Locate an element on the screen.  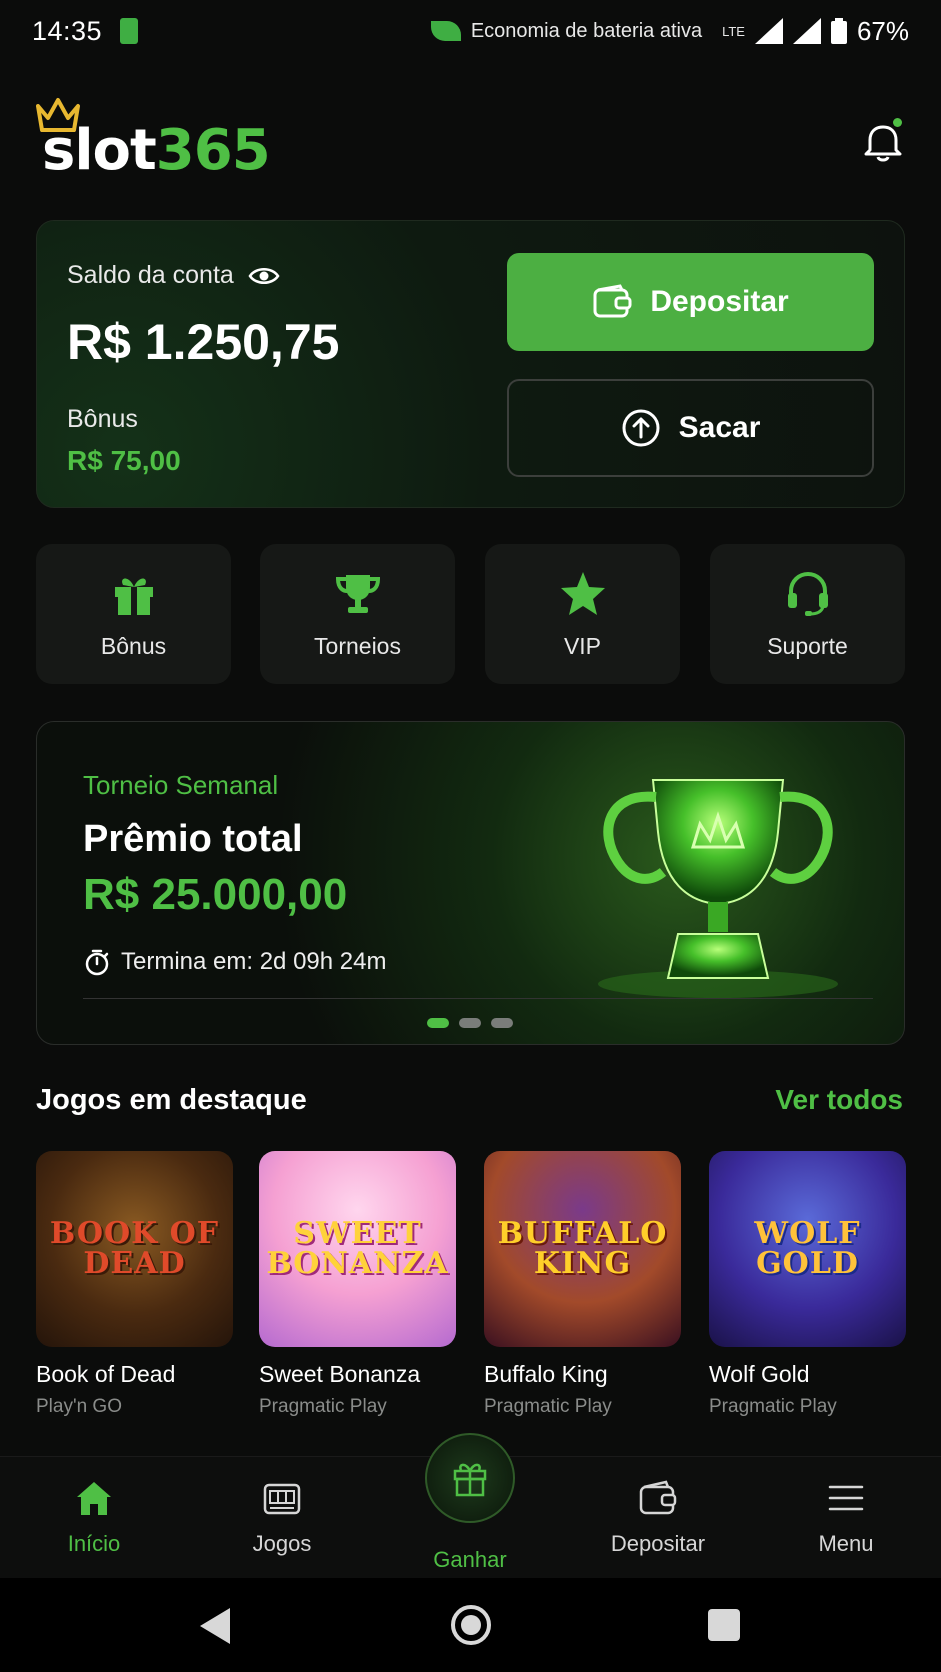
leaf-icon is located at coordinates (445, 31).